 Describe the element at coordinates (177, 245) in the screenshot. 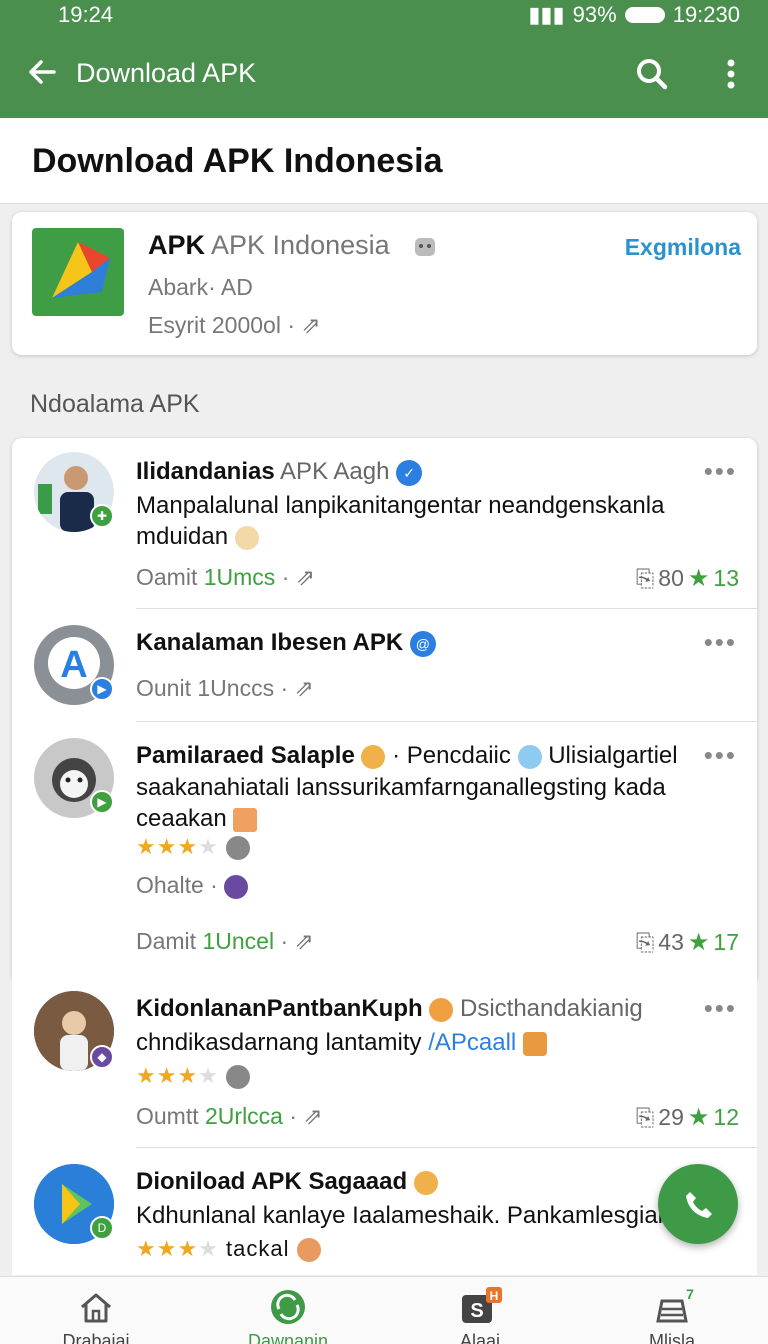

I see `featured-name-bold: APK` at that location.